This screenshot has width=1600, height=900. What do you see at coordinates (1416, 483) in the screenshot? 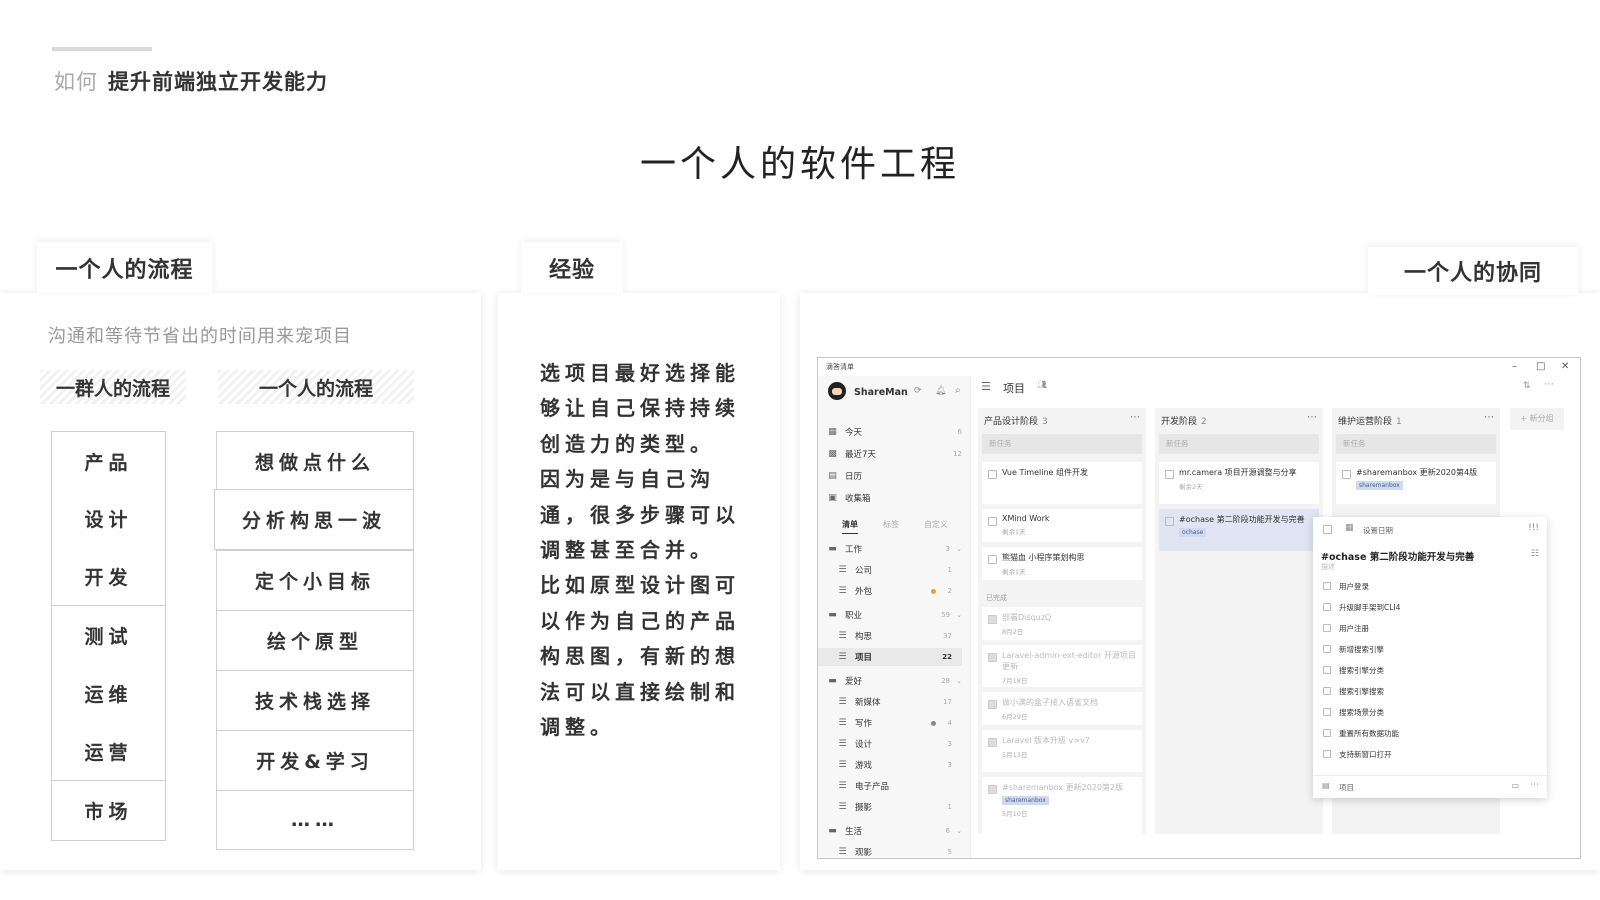
I see `task-card: #sharemanbox 更新2020第4版 sharemanbox` at bounding box center [1416, 483].